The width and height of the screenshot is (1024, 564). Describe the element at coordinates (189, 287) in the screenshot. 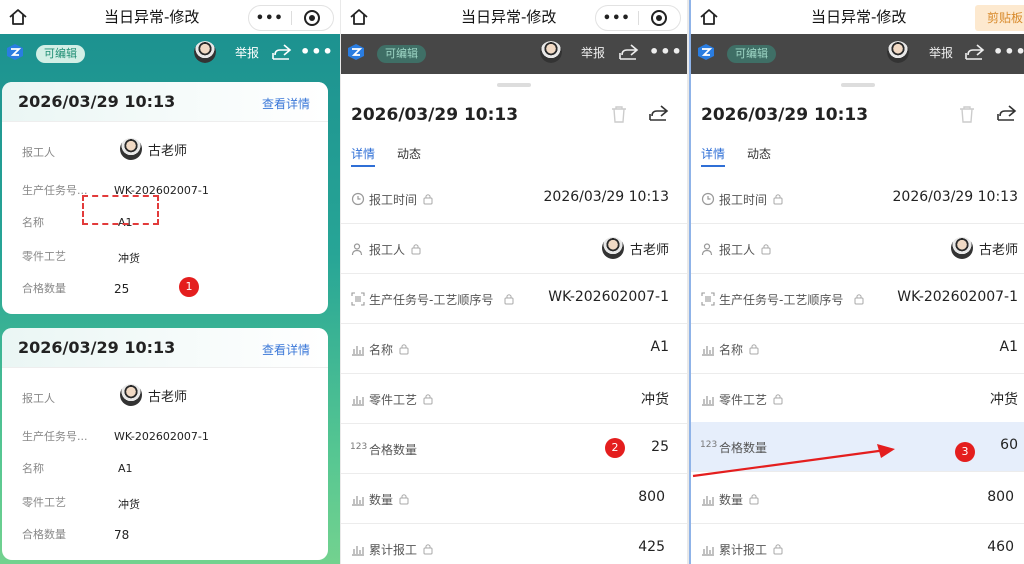

I see `step-marker: 1` at that location.